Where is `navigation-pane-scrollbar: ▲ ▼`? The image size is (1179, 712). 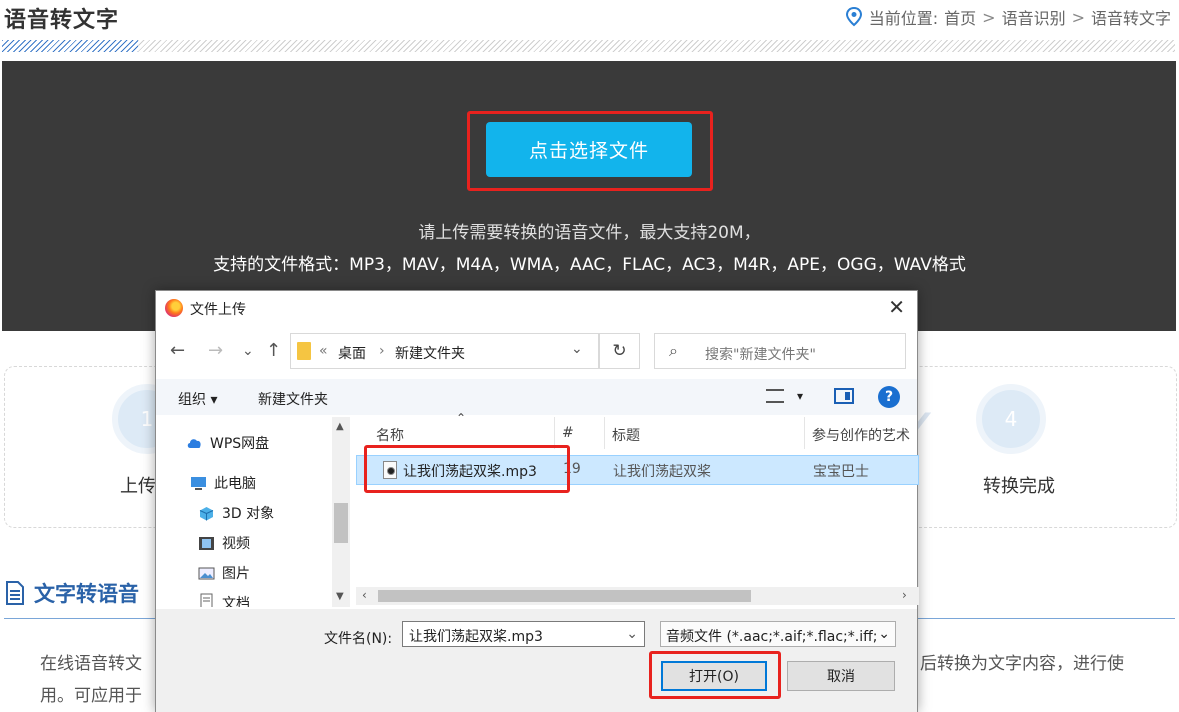 navigation-pane-scrollbar: ▲ ▼ is located at coordinates (341, 512).